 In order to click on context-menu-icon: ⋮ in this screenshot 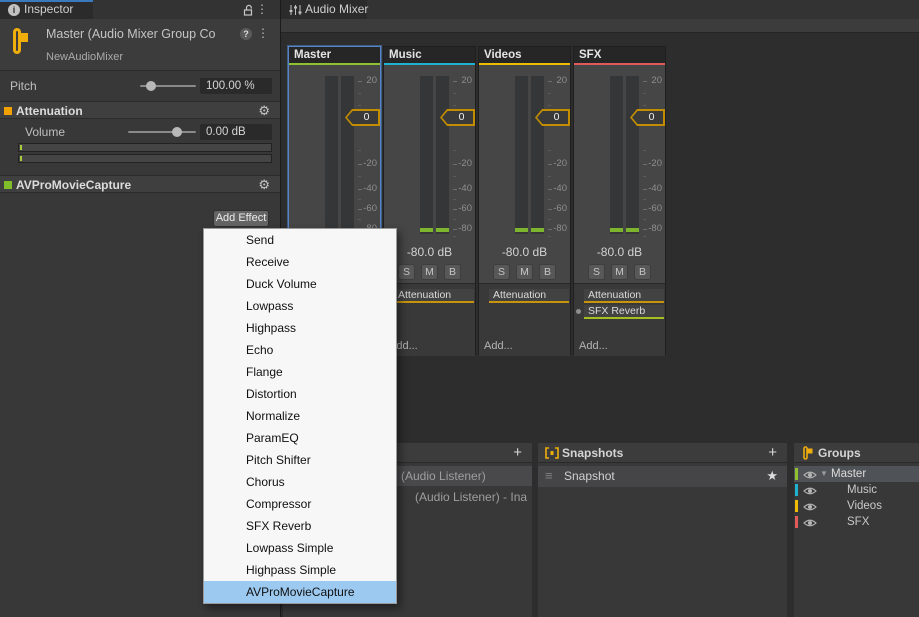, I will do `click(263, 33)`.